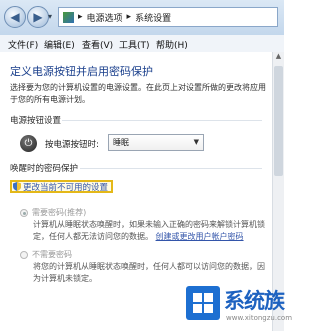 The height and width of the screenshot is (331, 320). What do you see at coordinates (254, 301) in the screenshot?
I see `watermark-text: 系统族` at bounding box center [254, 301].